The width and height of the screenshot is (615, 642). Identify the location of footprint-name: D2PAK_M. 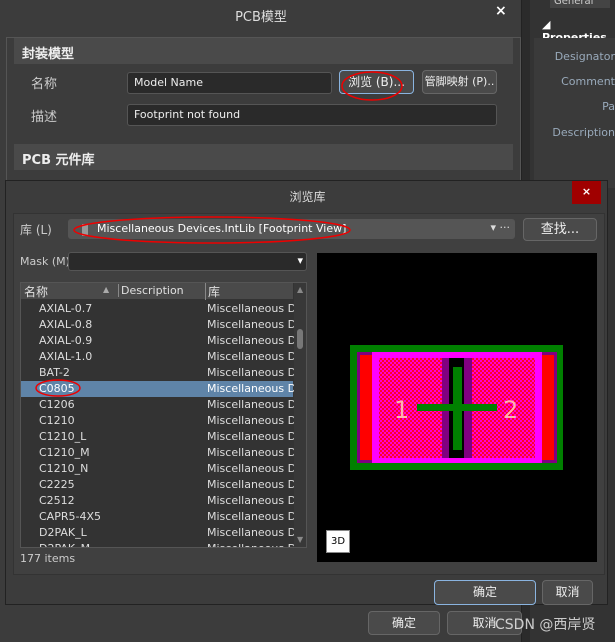
(64, 544).